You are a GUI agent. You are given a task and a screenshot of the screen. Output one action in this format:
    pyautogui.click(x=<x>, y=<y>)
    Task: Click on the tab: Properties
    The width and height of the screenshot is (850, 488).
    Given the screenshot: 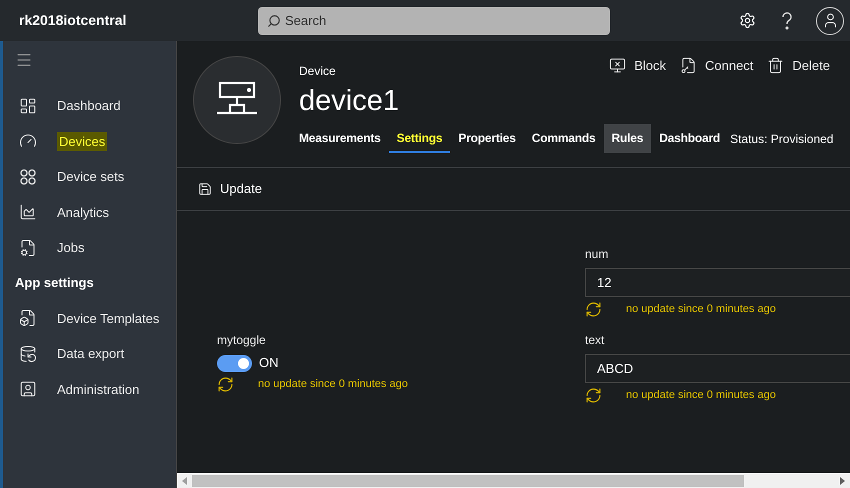 What is the action you would take?
    pyautogui.click(x=487, y=138)
    